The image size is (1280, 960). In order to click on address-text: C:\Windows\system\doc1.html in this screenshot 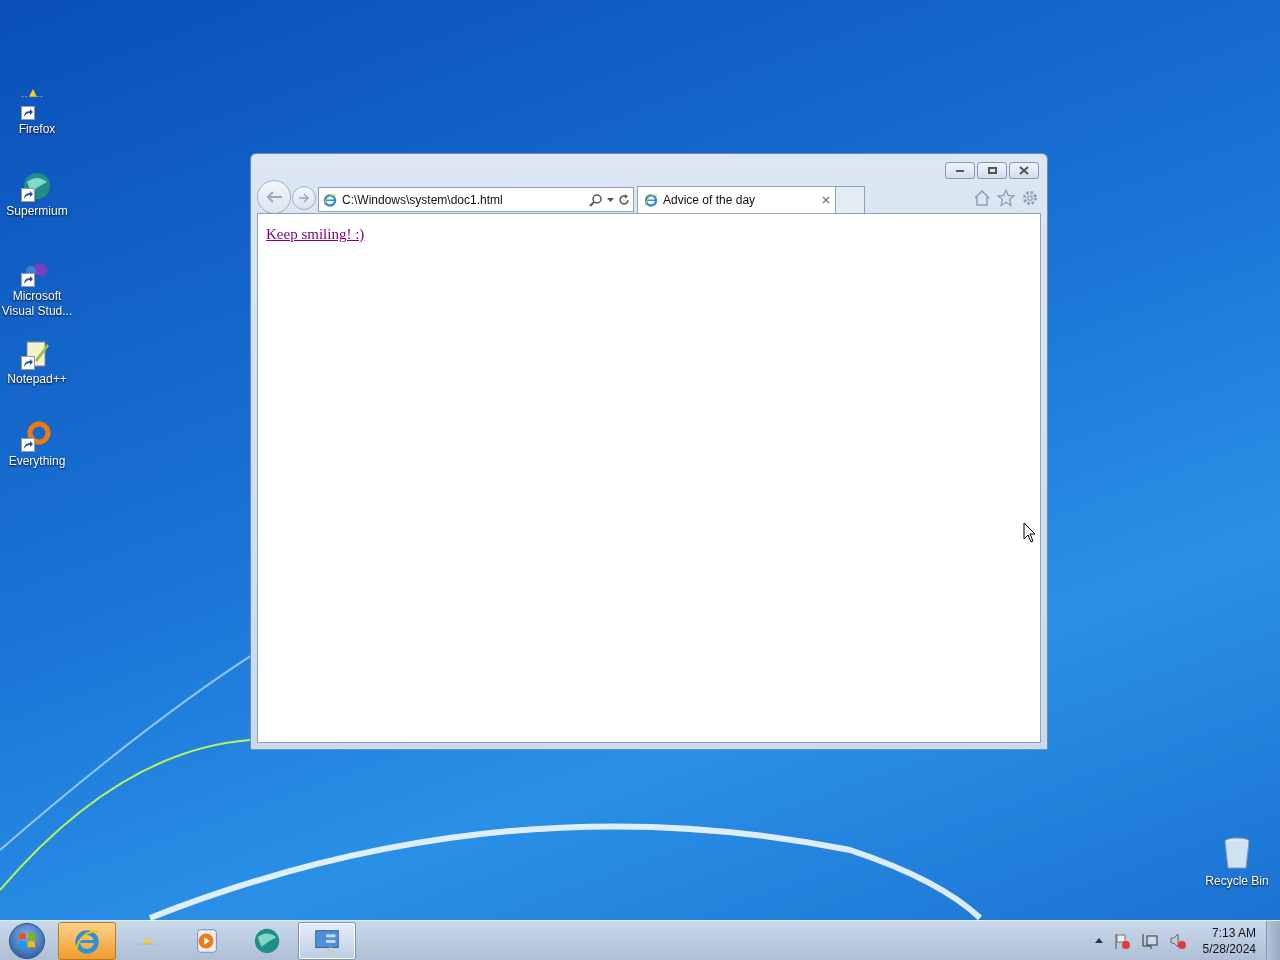, I will do `click(423, 200)`.